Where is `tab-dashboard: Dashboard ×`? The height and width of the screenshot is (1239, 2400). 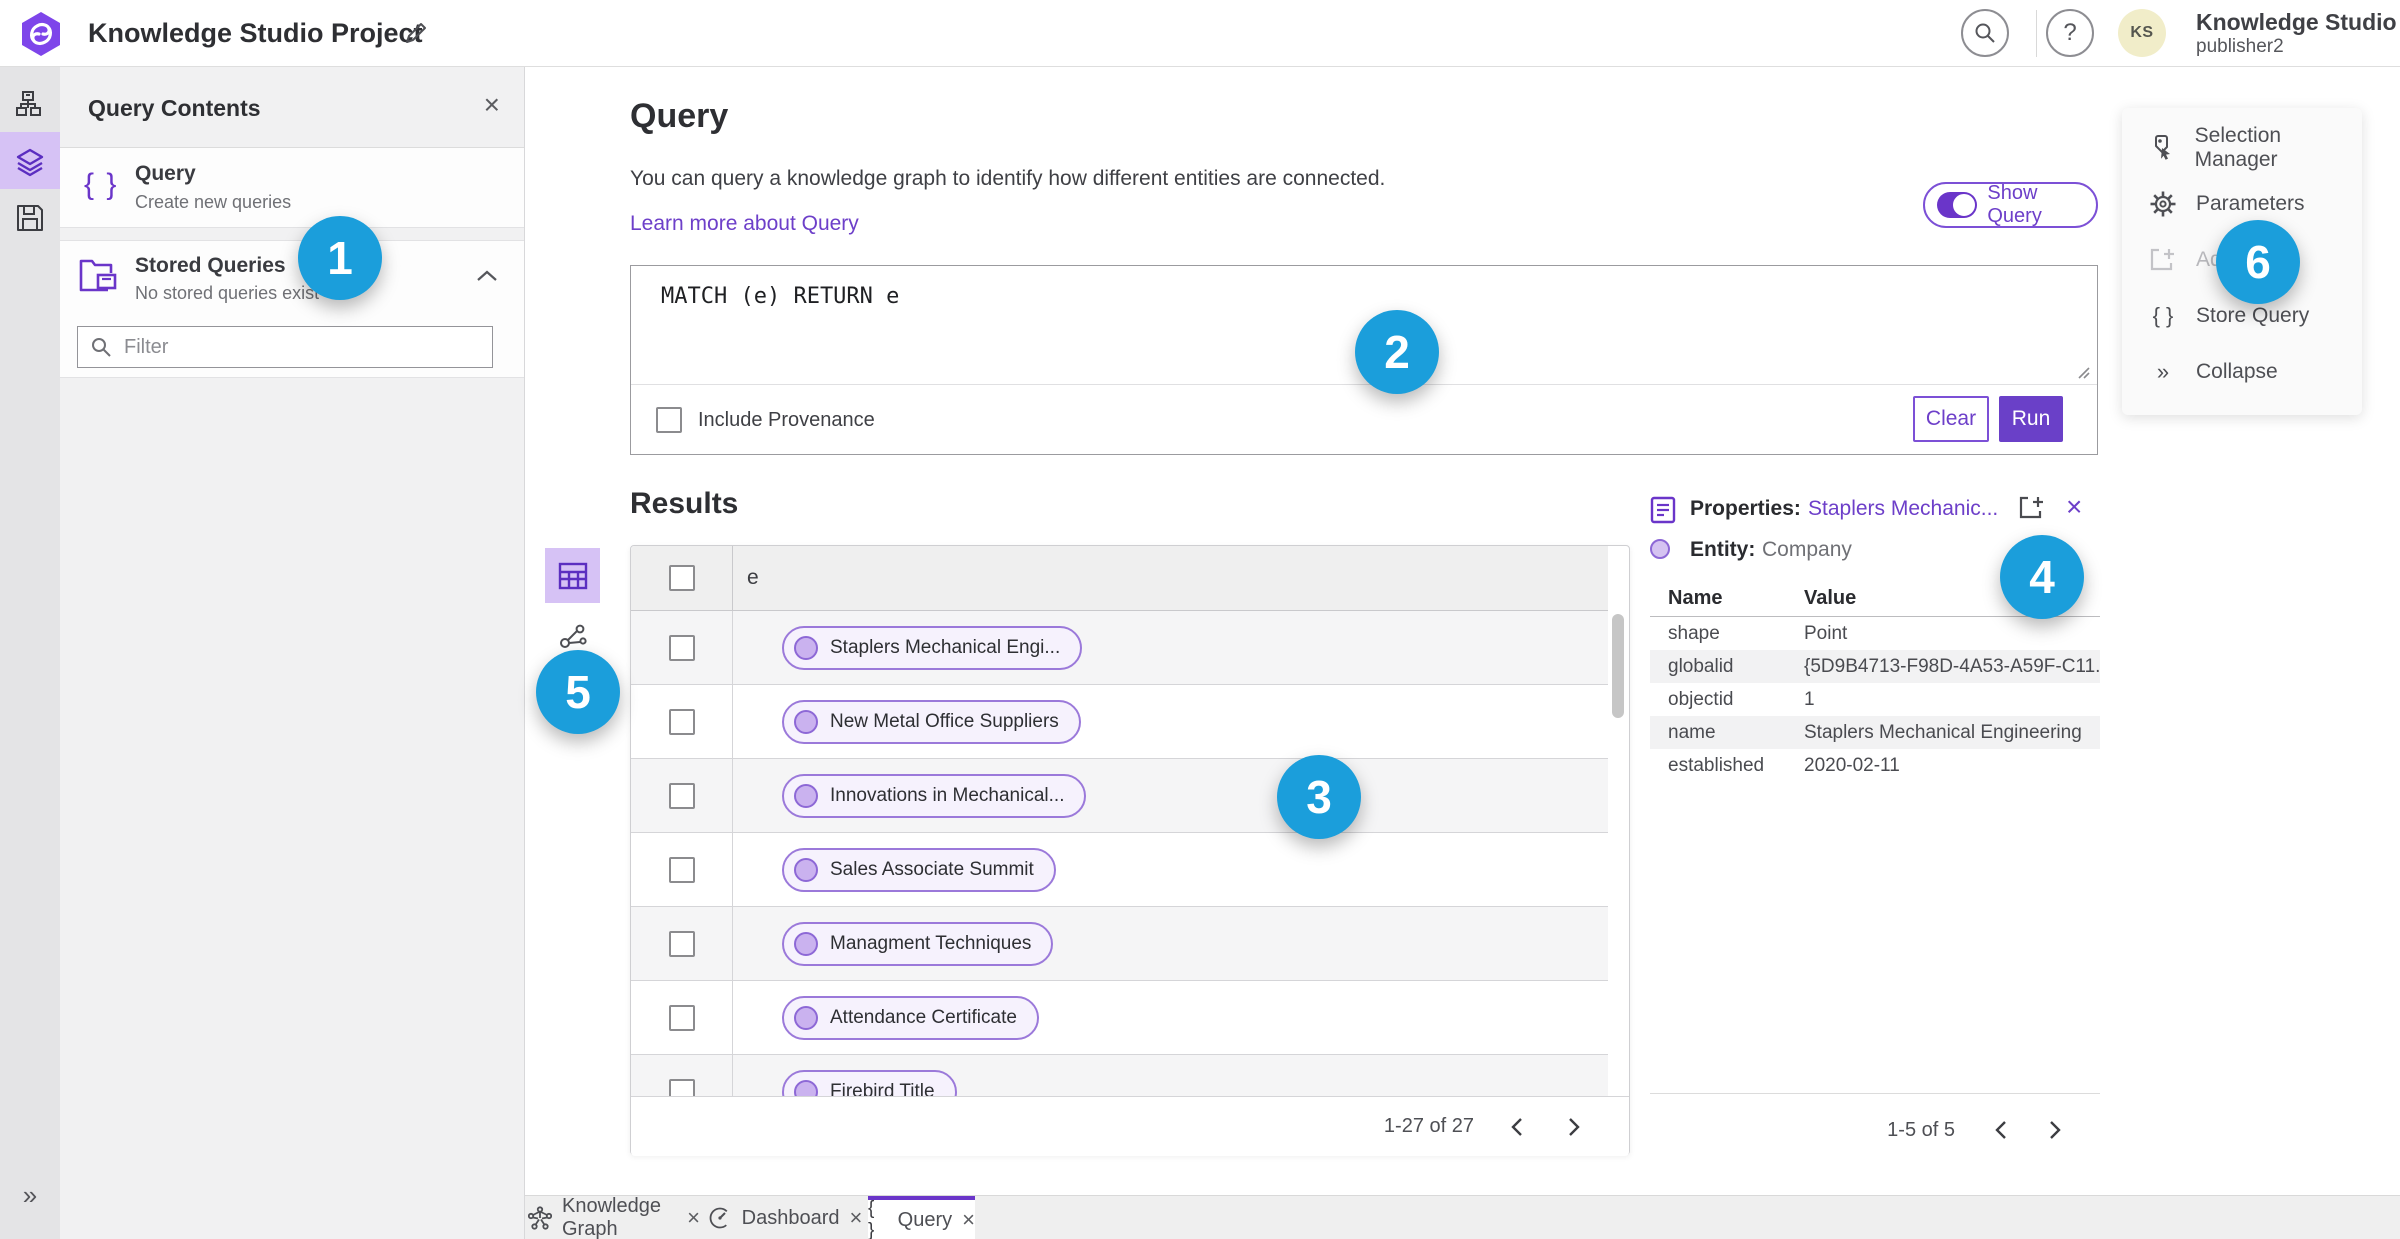
tab-dashboard: Dashboard × is located at coordinates (785, 1217).